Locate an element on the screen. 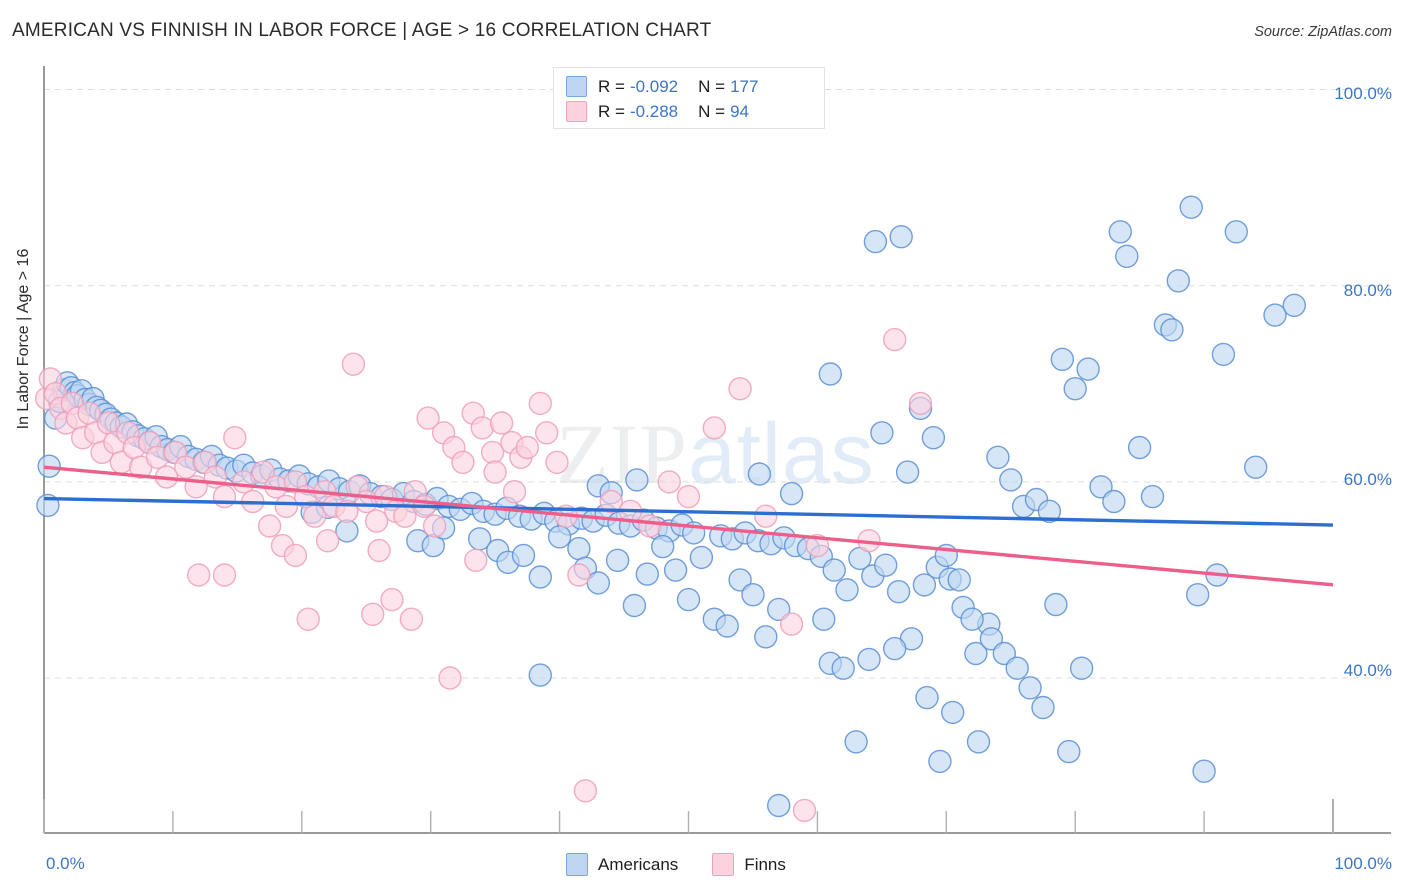  legend-item-finns: Finns is located at coordinates (749, 864).